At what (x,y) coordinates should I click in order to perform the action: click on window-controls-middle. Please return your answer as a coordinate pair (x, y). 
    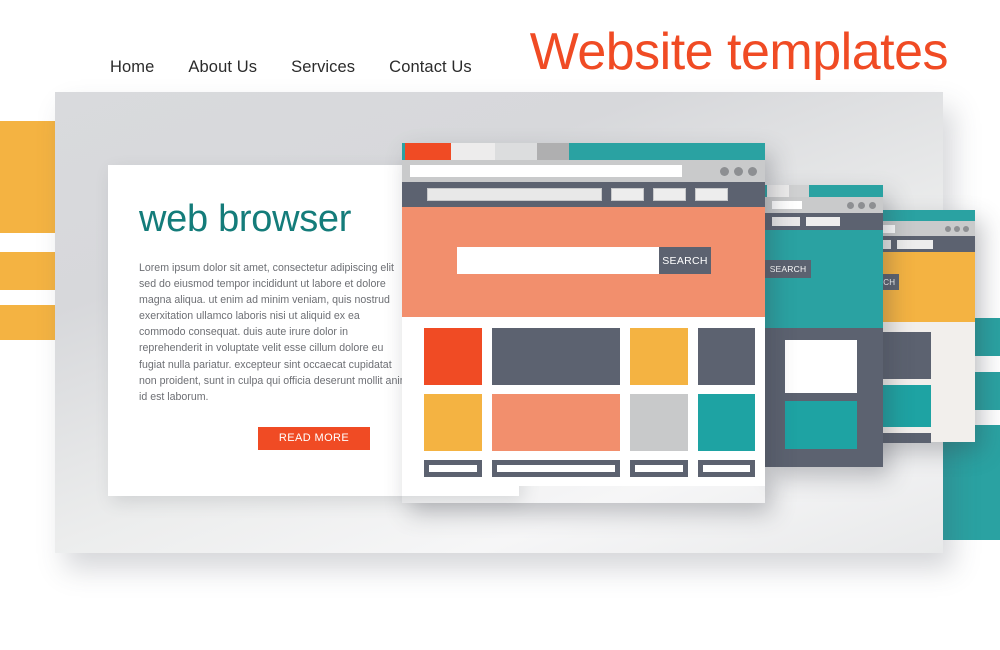
    Looking at the image, I should click on (861, 205).